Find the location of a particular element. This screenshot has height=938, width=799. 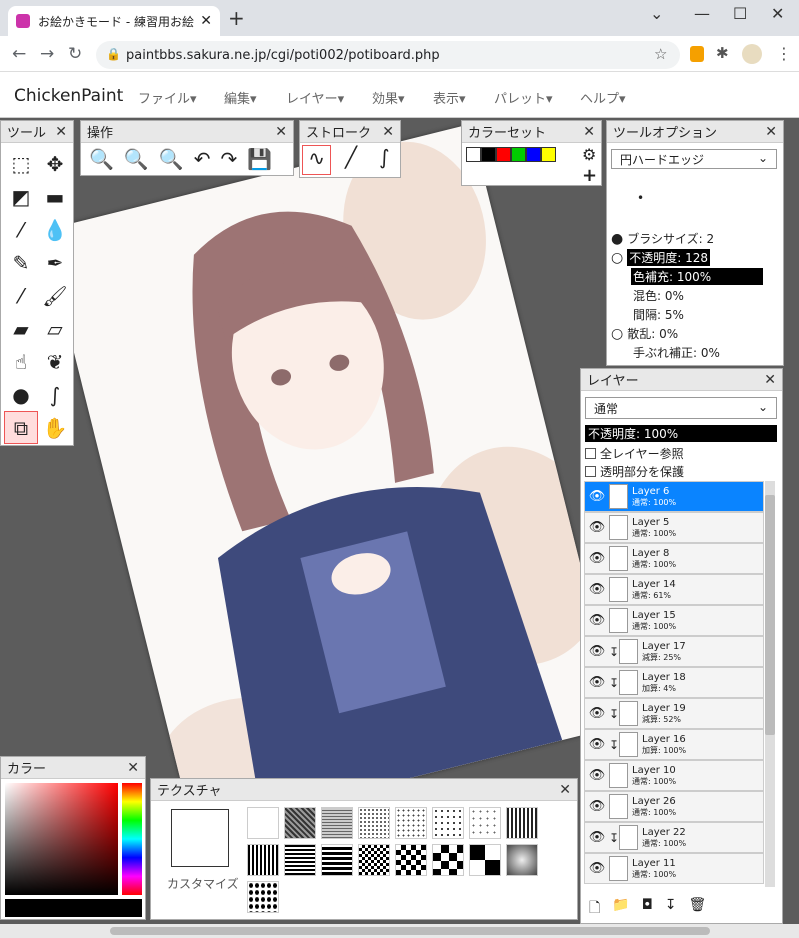

swatch-green is located at coordinates (518, 154).